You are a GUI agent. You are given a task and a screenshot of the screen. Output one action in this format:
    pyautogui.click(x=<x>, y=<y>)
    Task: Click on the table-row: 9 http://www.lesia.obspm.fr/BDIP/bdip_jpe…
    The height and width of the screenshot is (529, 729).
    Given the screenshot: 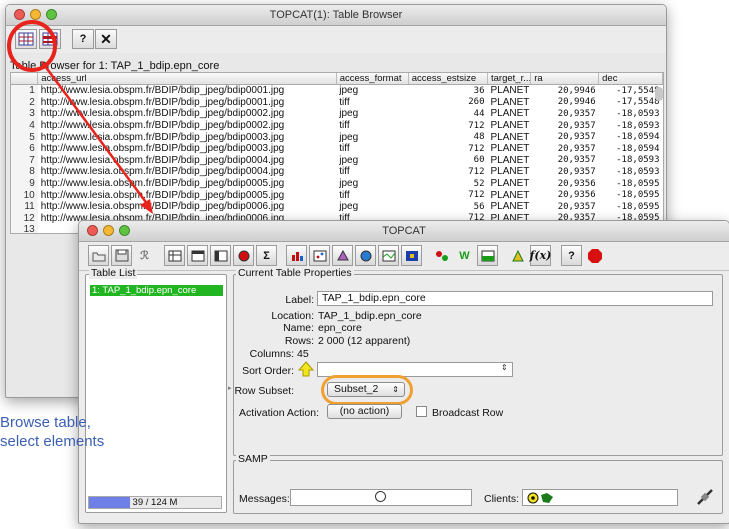 What is the action you would take?
    pyautogui.click(x=337, y=183)
    